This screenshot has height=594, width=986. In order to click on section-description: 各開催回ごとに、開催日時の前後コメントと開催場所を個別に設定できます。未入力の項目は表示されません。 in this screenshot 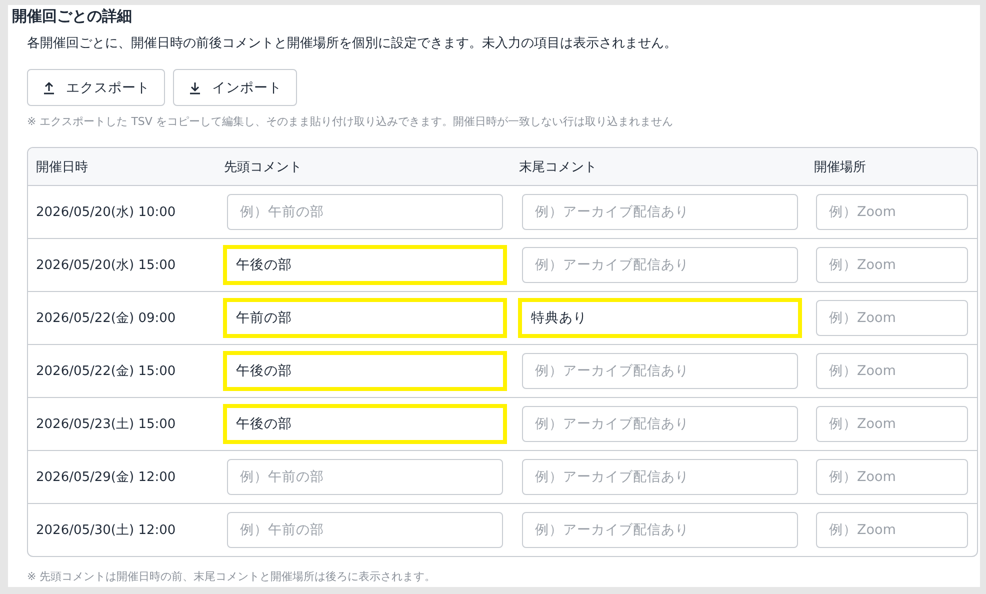, I will do `click(352, 43)`.